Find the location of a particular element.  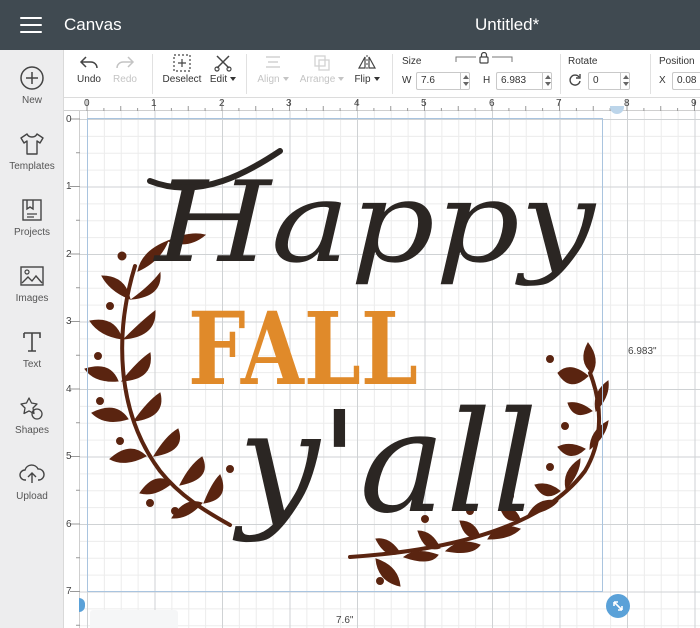

position-x-input: 0.08 is located at coordinates (686, 81).